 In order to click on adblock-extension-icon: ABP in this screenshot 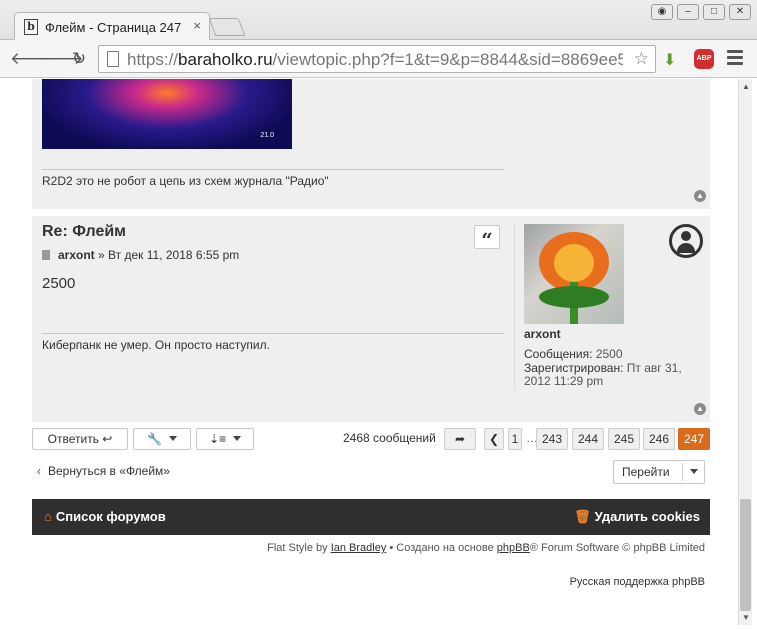, I will do `click(704, 59)`.